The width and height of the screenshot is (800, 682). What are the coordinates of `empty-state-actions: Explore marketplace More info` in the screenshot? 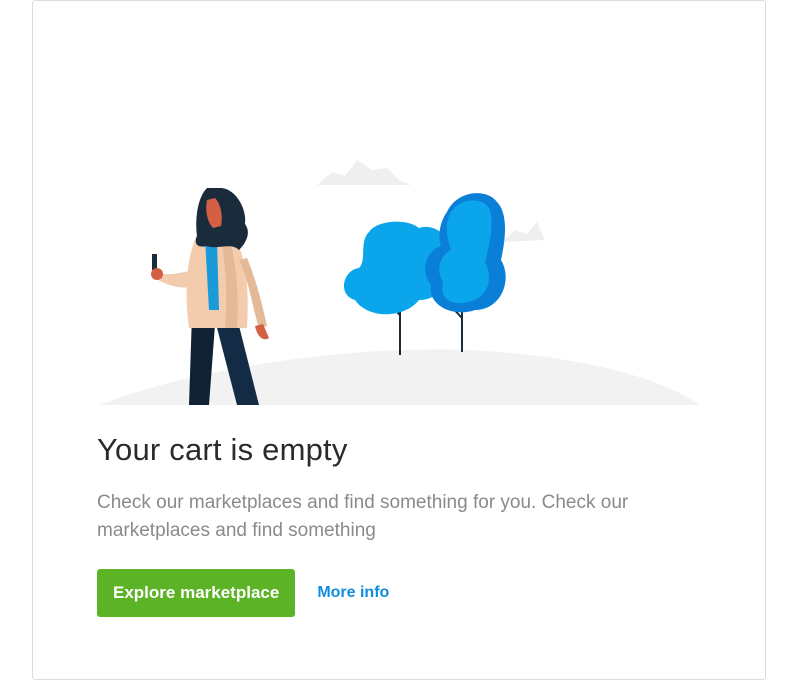 It's located at (243, 593).